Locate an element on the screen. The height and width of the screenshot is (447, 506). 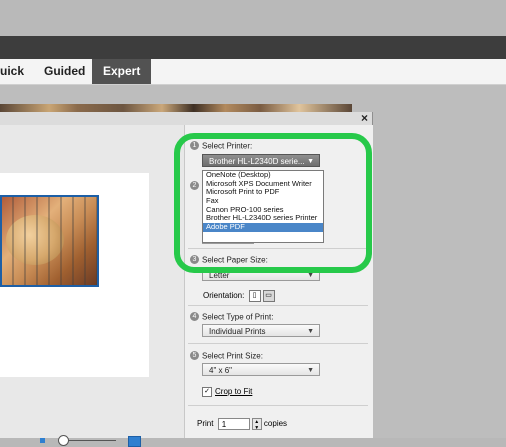
printer-option: Canon PRO-100 series is located at coordinates (263, 210).